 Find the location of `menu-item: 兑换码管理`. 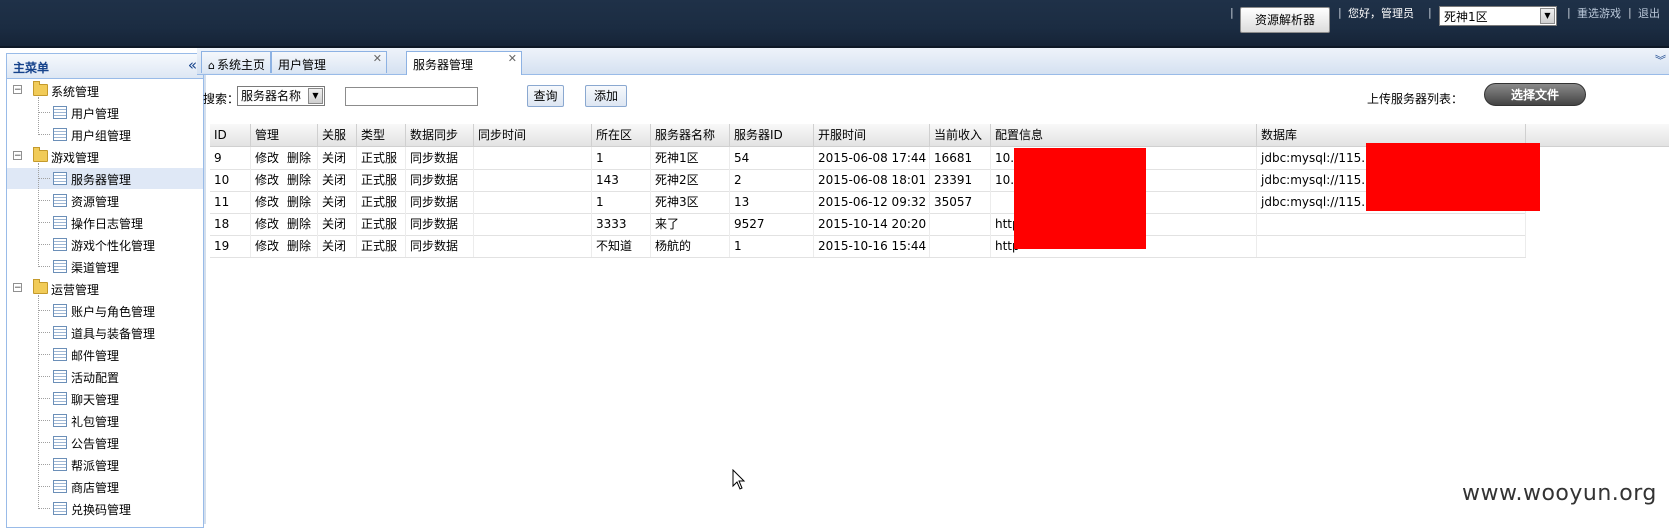

menu-item: 兑换码管理 is located at coordinates (105, 508).